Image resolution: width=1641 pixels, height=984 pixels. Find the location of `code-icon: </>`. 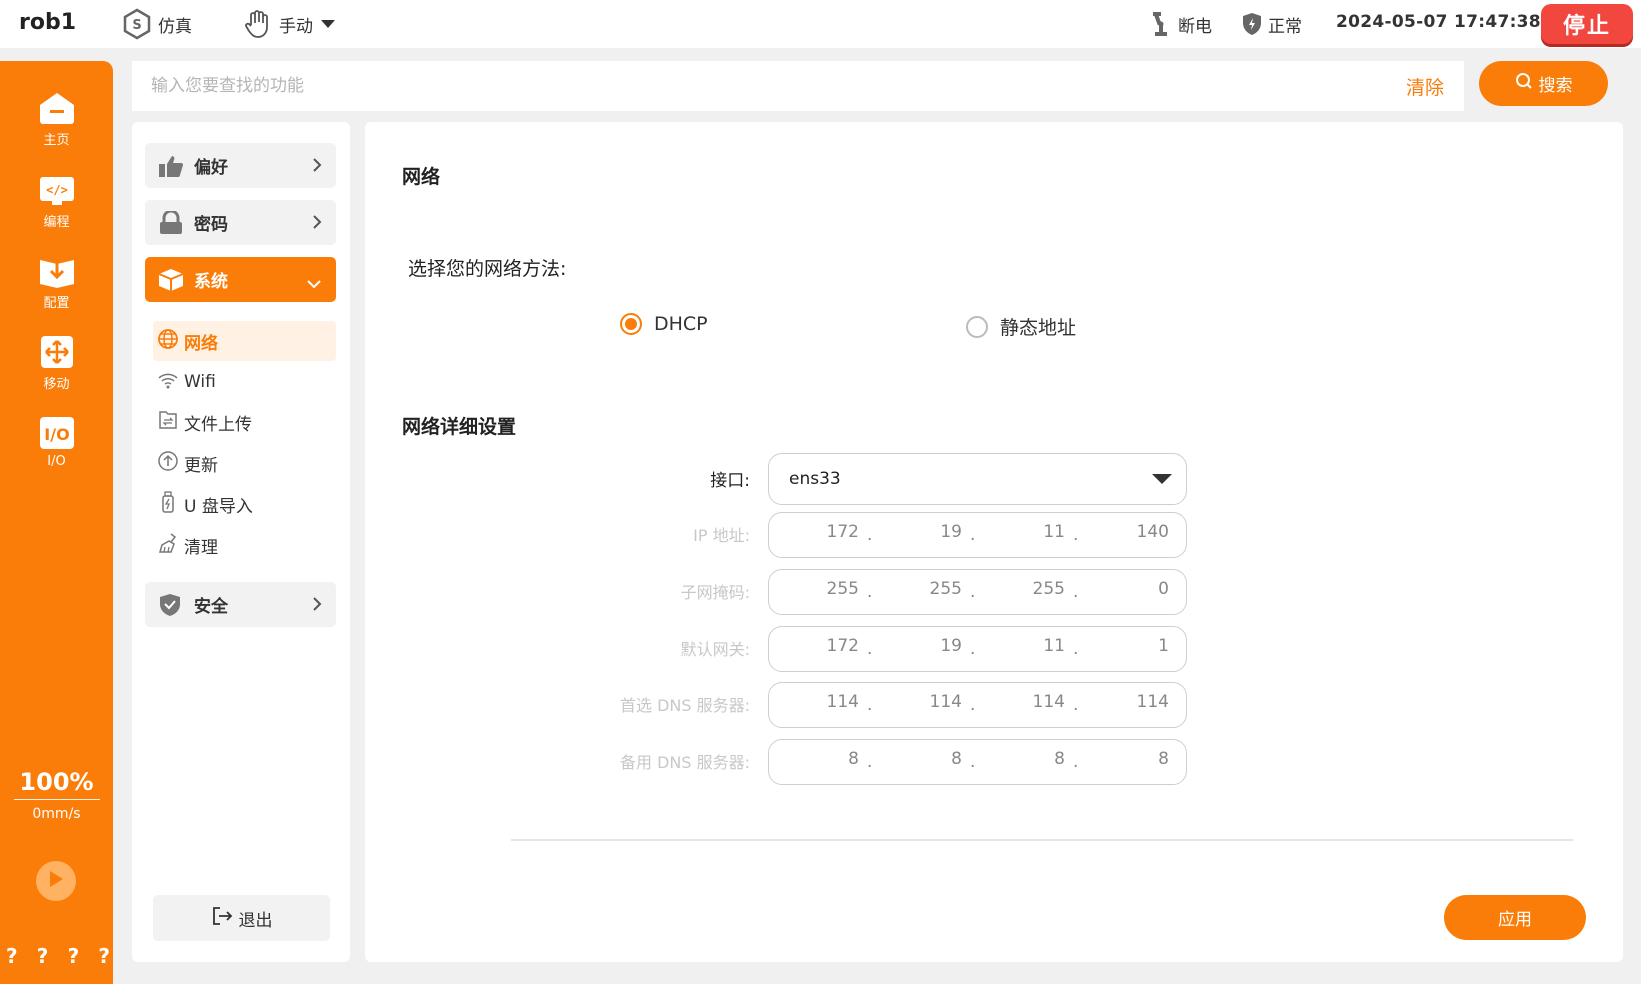

code-icon: </> is located at coordinates (57, 190).